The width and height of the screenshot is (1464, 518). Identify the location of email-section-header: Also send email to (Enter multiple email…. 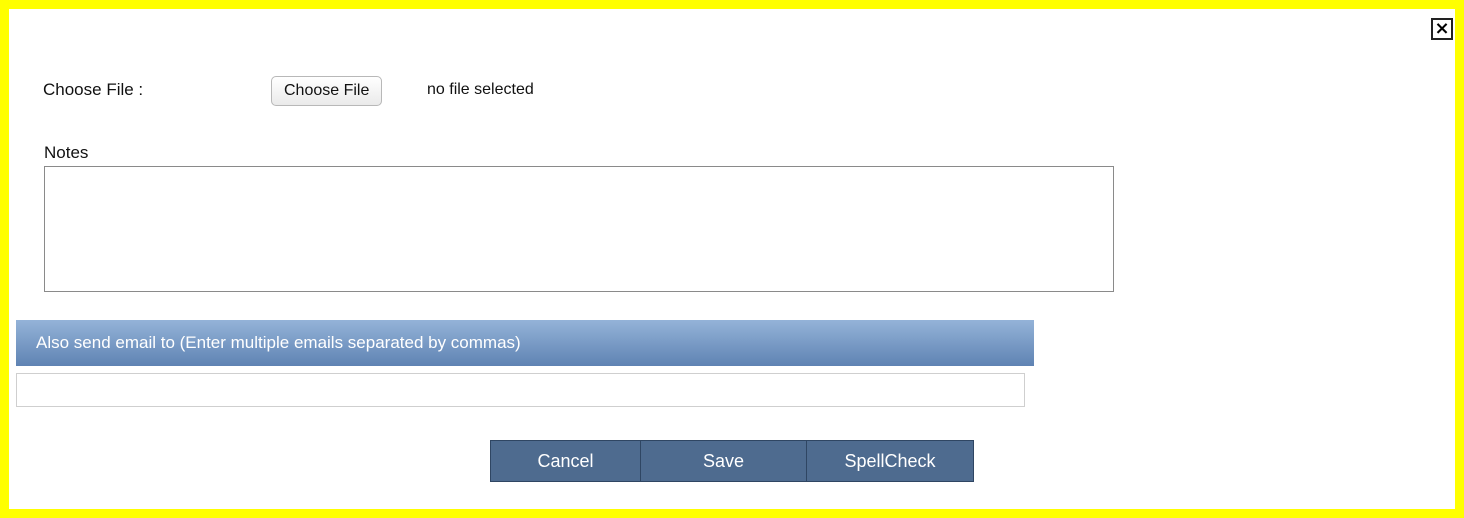
(525, 343).